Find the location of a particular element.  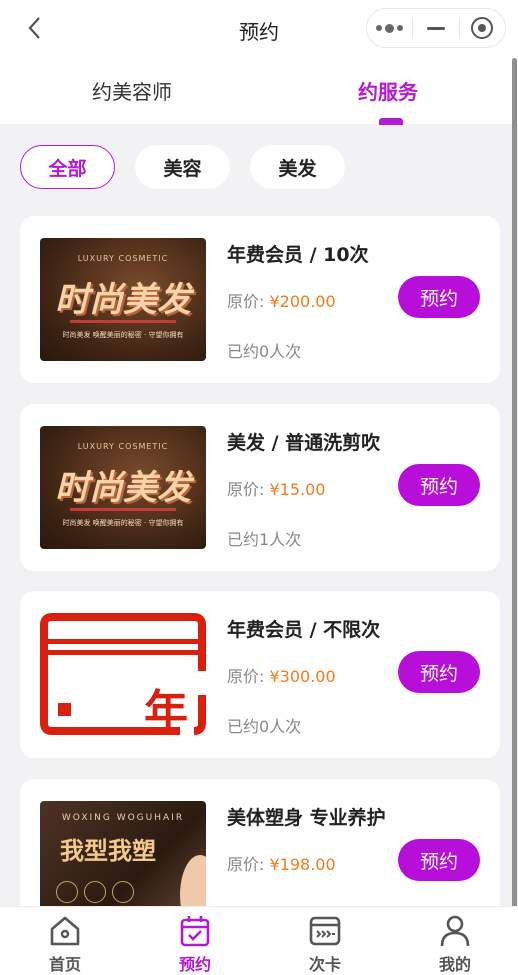

minimize-icon is located at coordinates (435, 28).